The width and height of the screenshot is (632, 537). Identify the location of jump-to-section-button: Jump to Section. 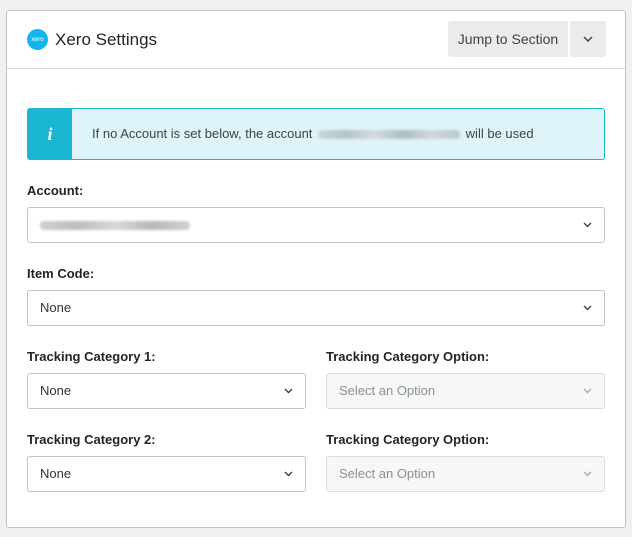
(508, 39).